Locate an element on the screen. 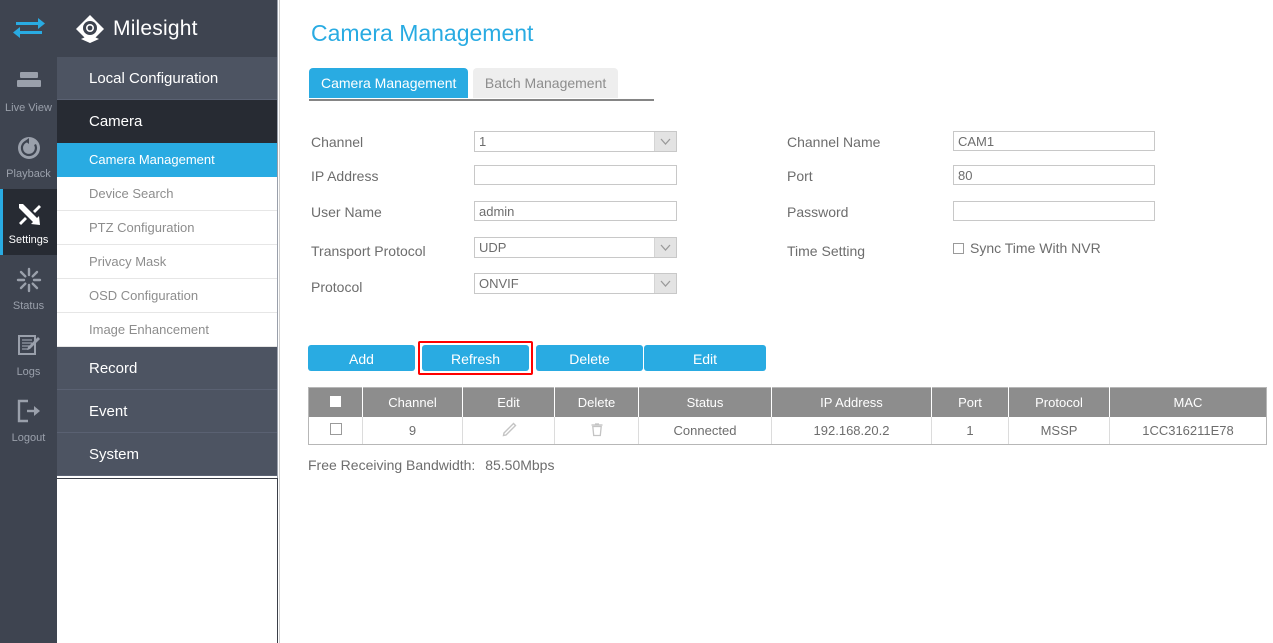  header-ip-address: IP Address is located at coordinates (851, 402).